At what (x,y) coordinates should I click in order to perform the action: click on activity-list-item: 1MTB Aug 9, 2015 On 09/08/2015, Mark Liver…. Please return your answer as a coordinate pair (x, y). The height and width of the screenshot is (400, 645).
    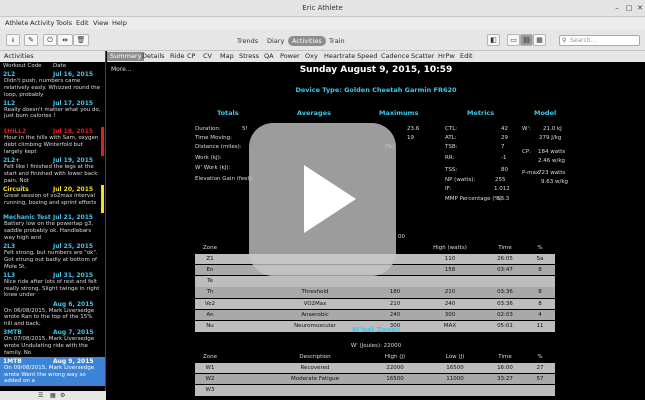
    Looking at the image, I should click on (52, 371).